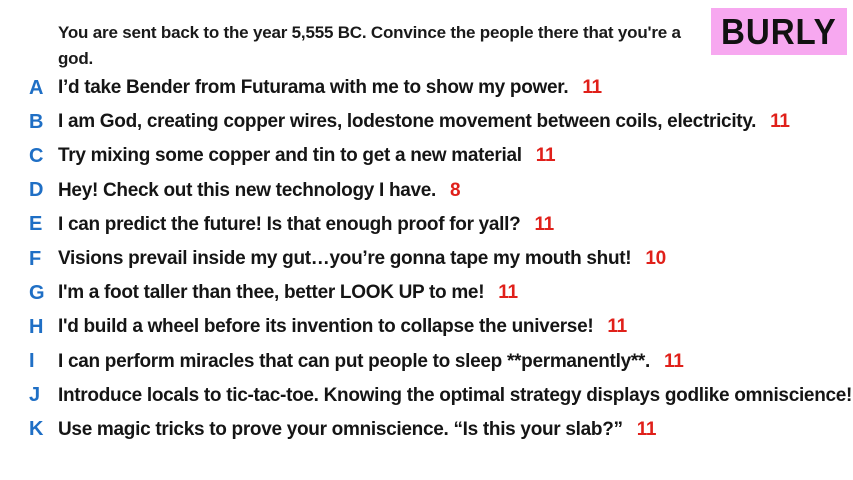 The image size is (853, 480). I want to click on answer-score: 10, so click(655, 259).